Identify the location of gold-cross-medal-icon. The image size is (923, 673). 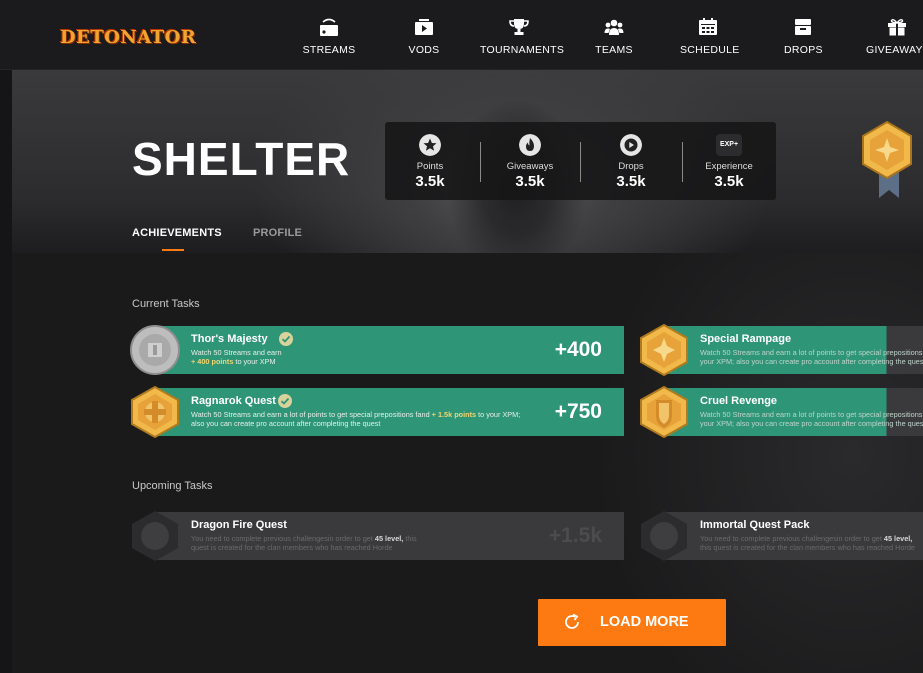
(155, 412).